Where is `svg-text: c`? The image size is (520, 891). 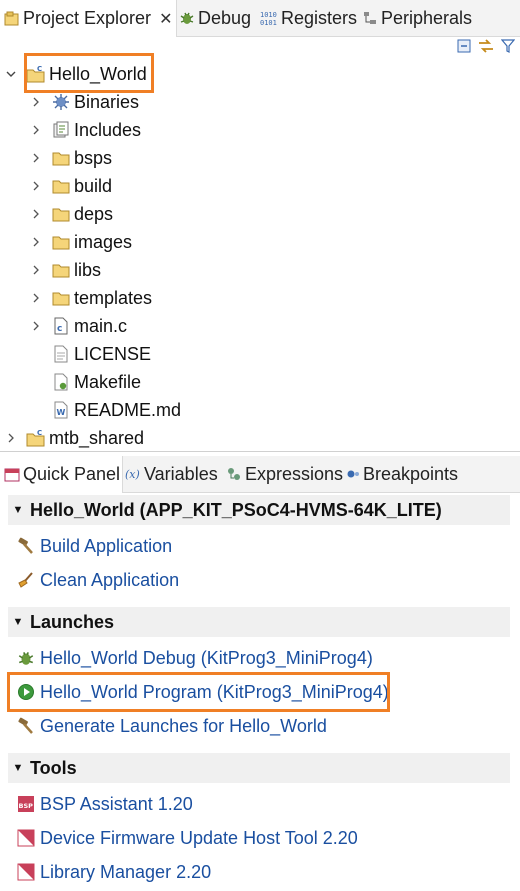 svg-text: c is located at coordinates (59, 329).